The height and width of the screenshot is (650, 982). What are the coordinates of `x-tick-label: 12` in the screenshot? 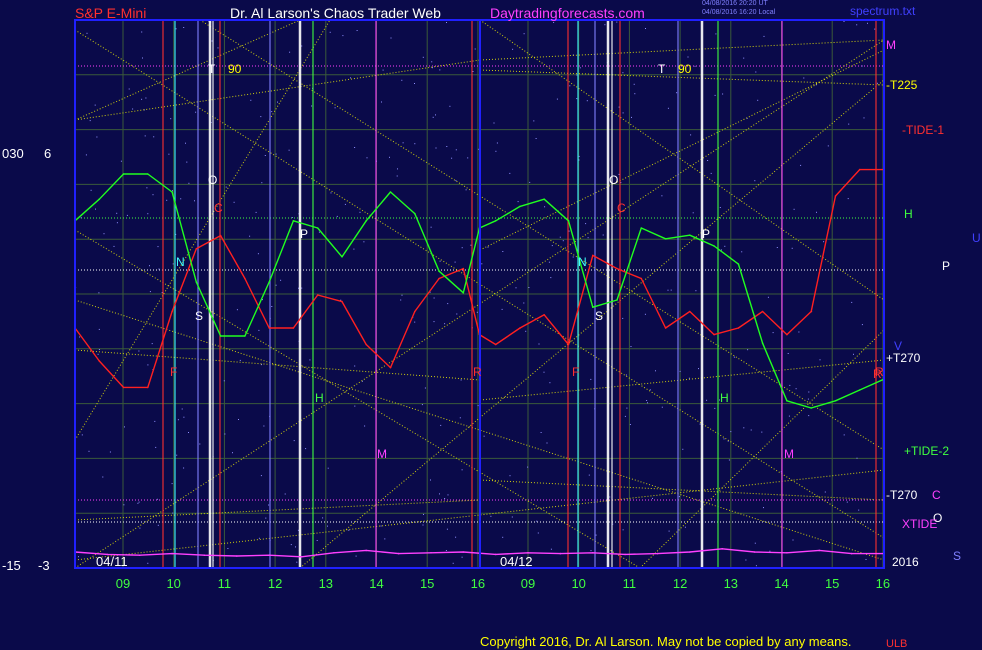 It's located at (275, 583).